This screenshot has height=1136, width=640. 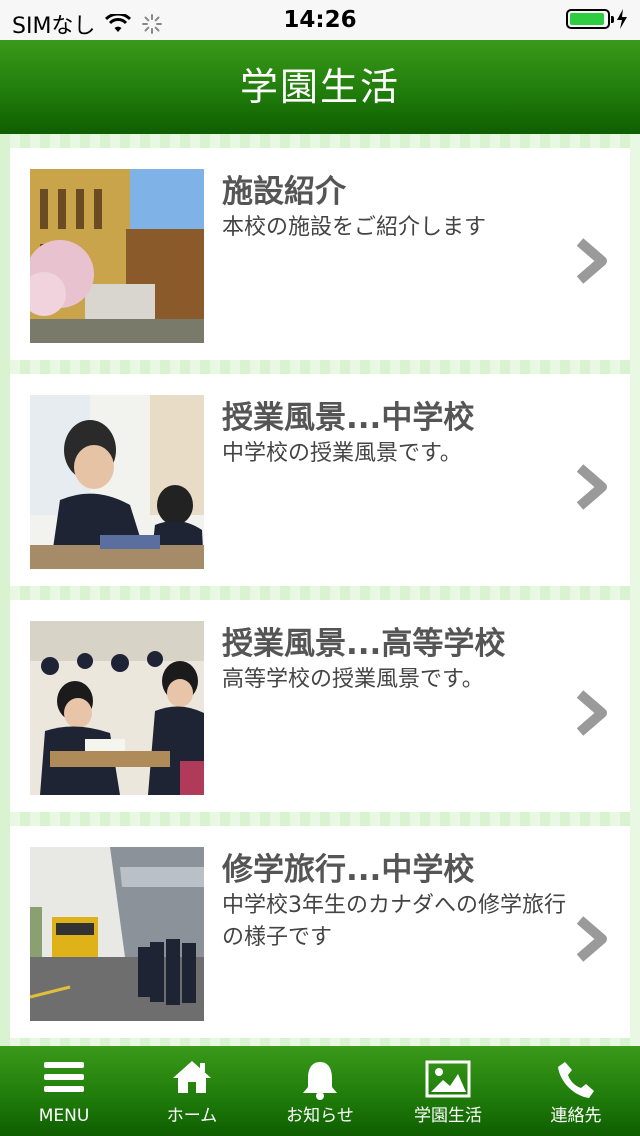 I want to click on page-title: 学園生活, so click(x=319, y=87).